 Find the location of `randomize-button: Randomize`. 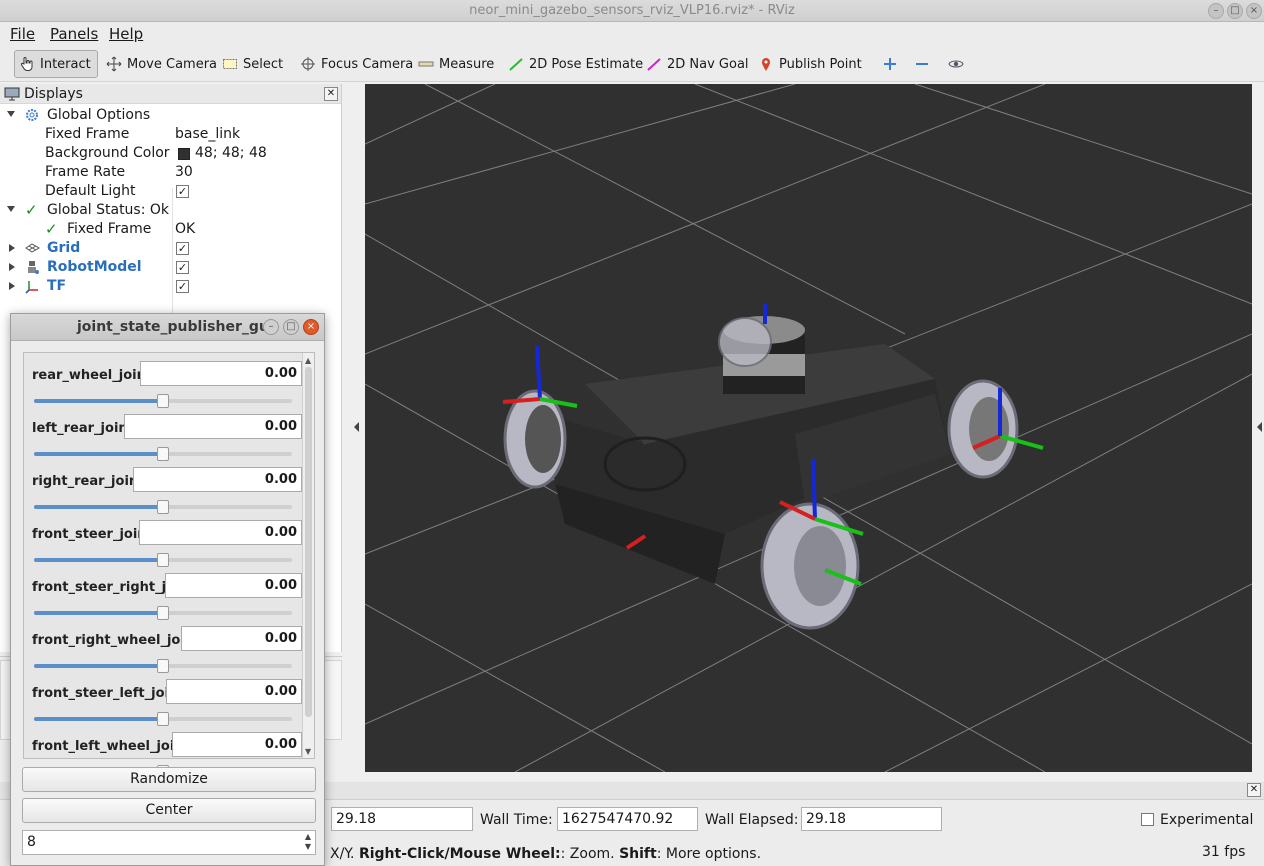

randomize-button: Randomize is located at coordinates (169, 779).